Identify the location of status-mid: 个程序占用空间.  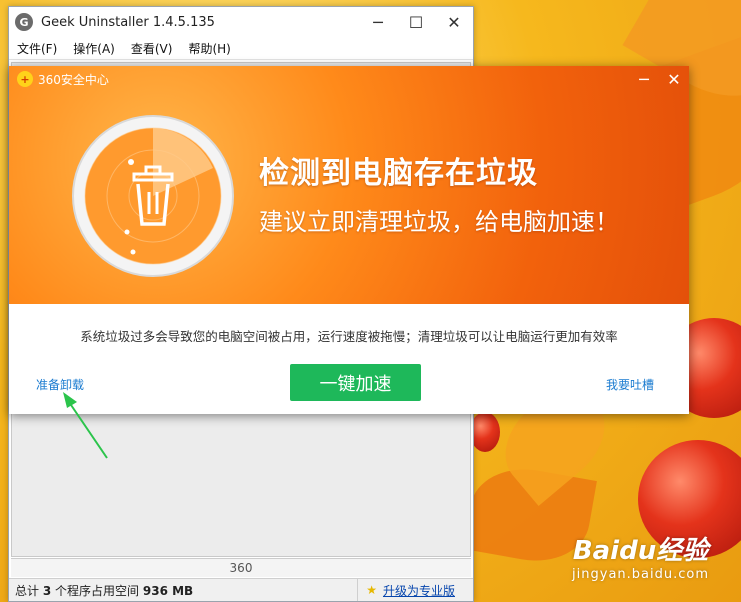
(97, 590).